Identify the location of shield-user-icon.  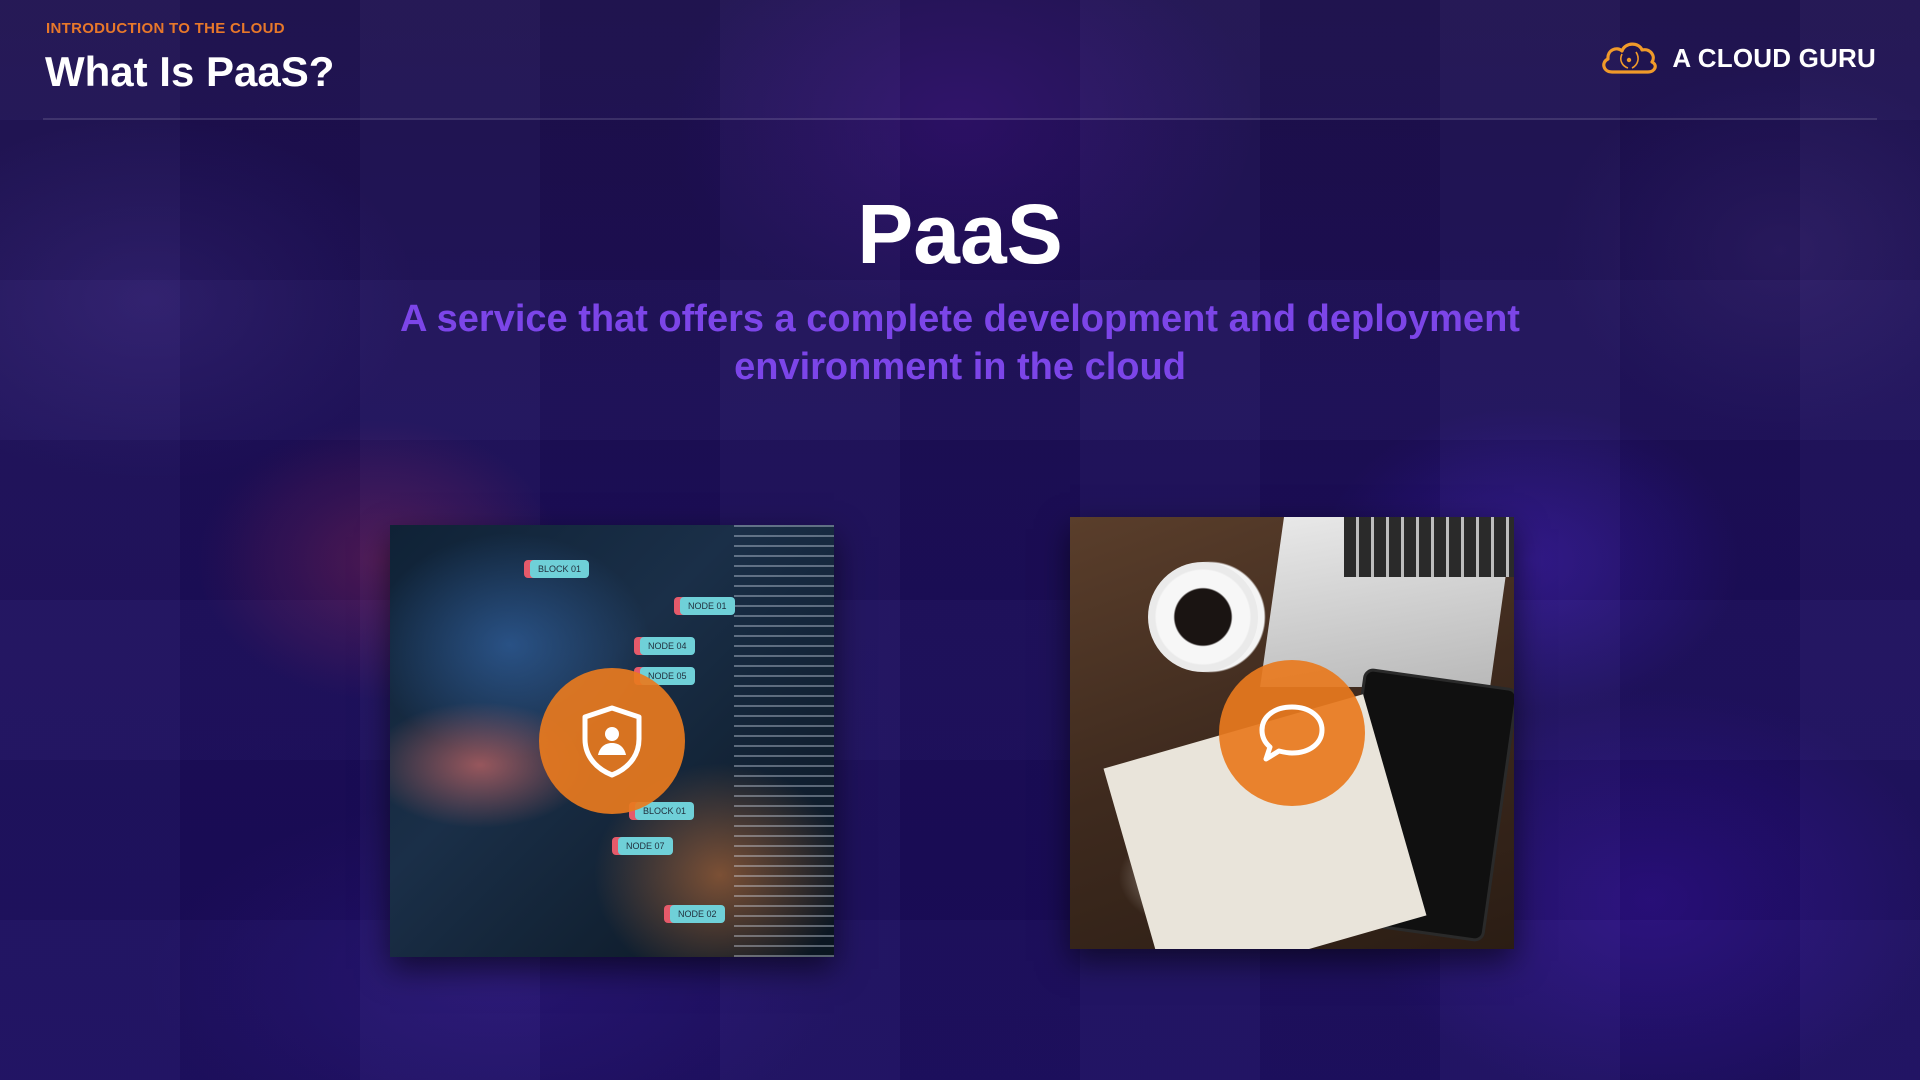
(612, 741).